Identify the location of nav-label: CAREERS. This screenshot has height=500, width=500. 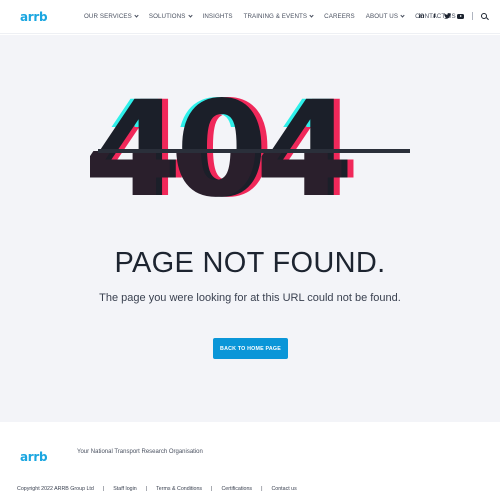
(339, 16).